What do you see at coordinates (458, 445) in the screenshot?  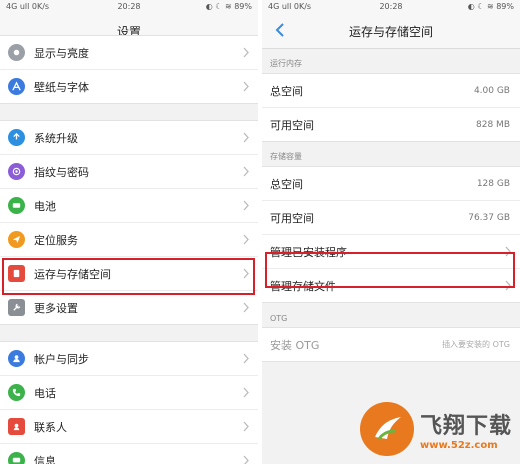 I see `watermark-url: www.52z.com` at bounding box center [458, 445].